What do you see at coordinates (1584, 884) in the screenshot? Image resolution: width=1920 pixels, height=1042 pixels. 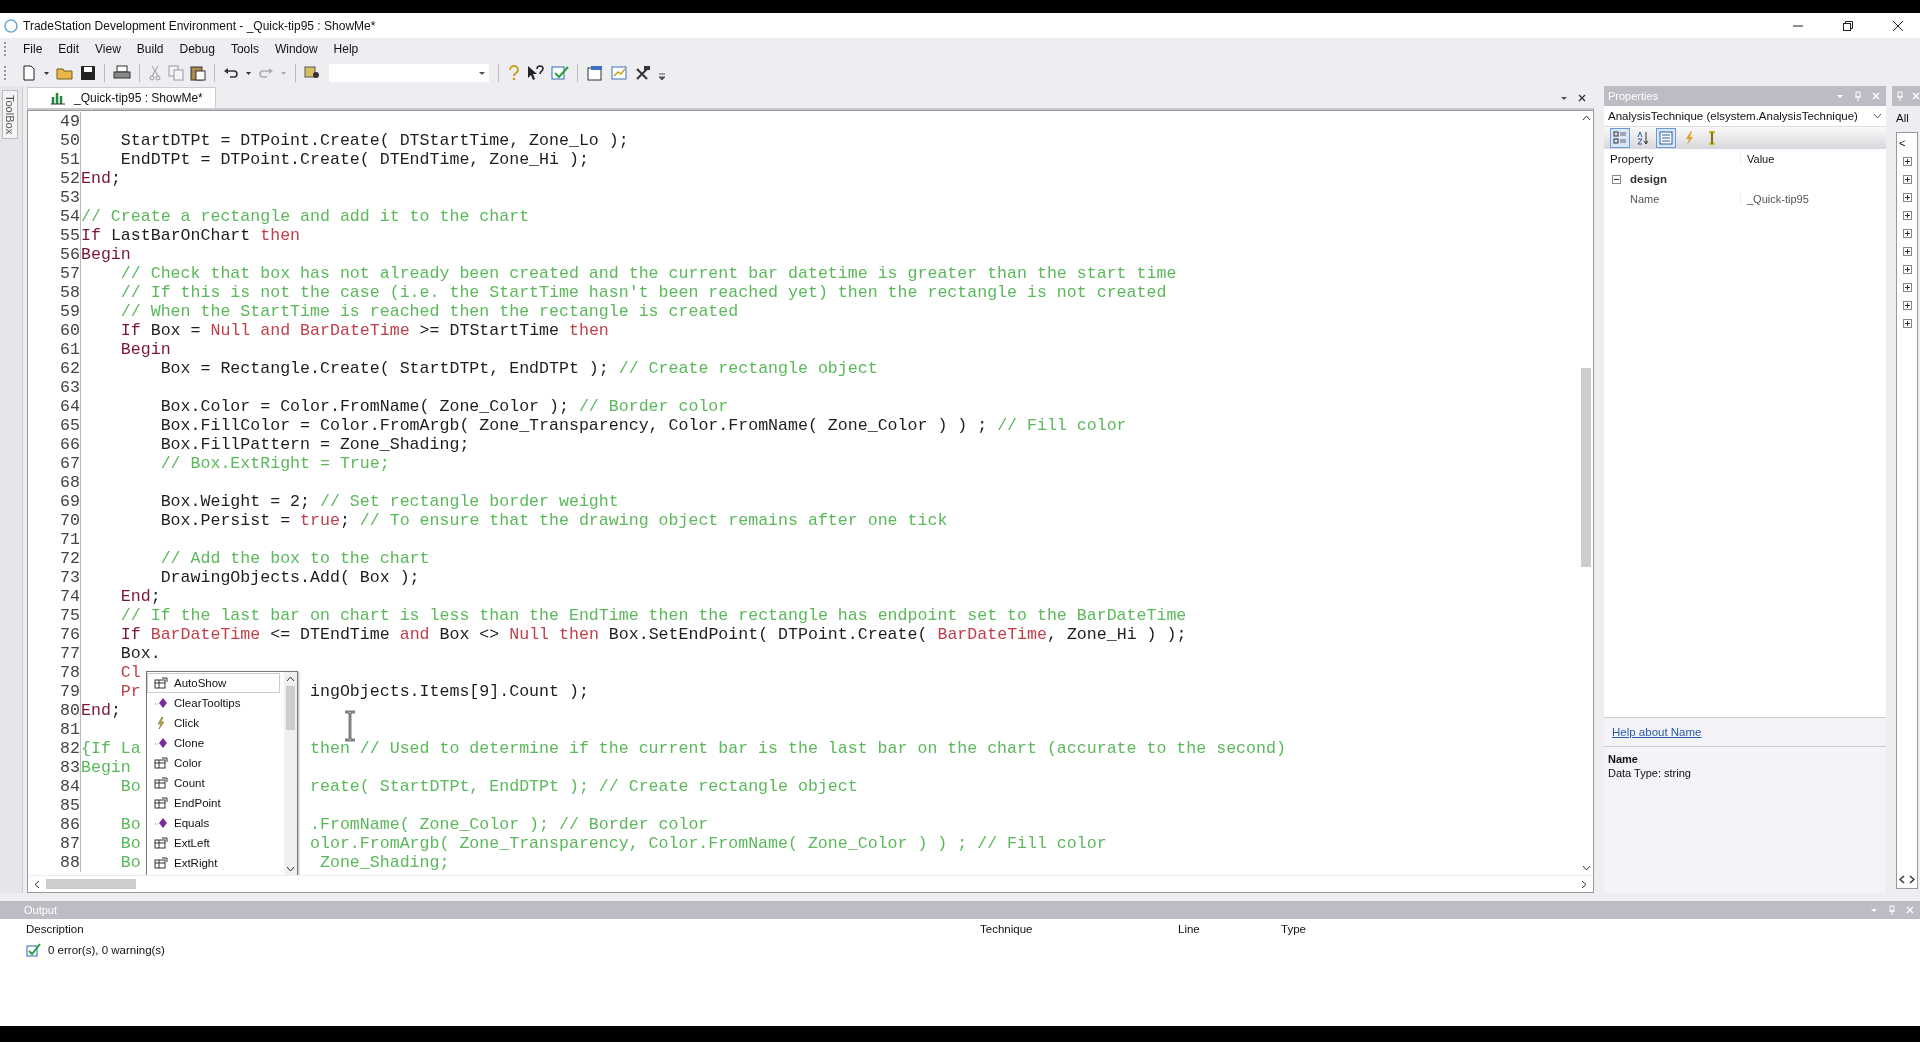 I see `scroll-right-icon` at bounding box center [1584, 884].